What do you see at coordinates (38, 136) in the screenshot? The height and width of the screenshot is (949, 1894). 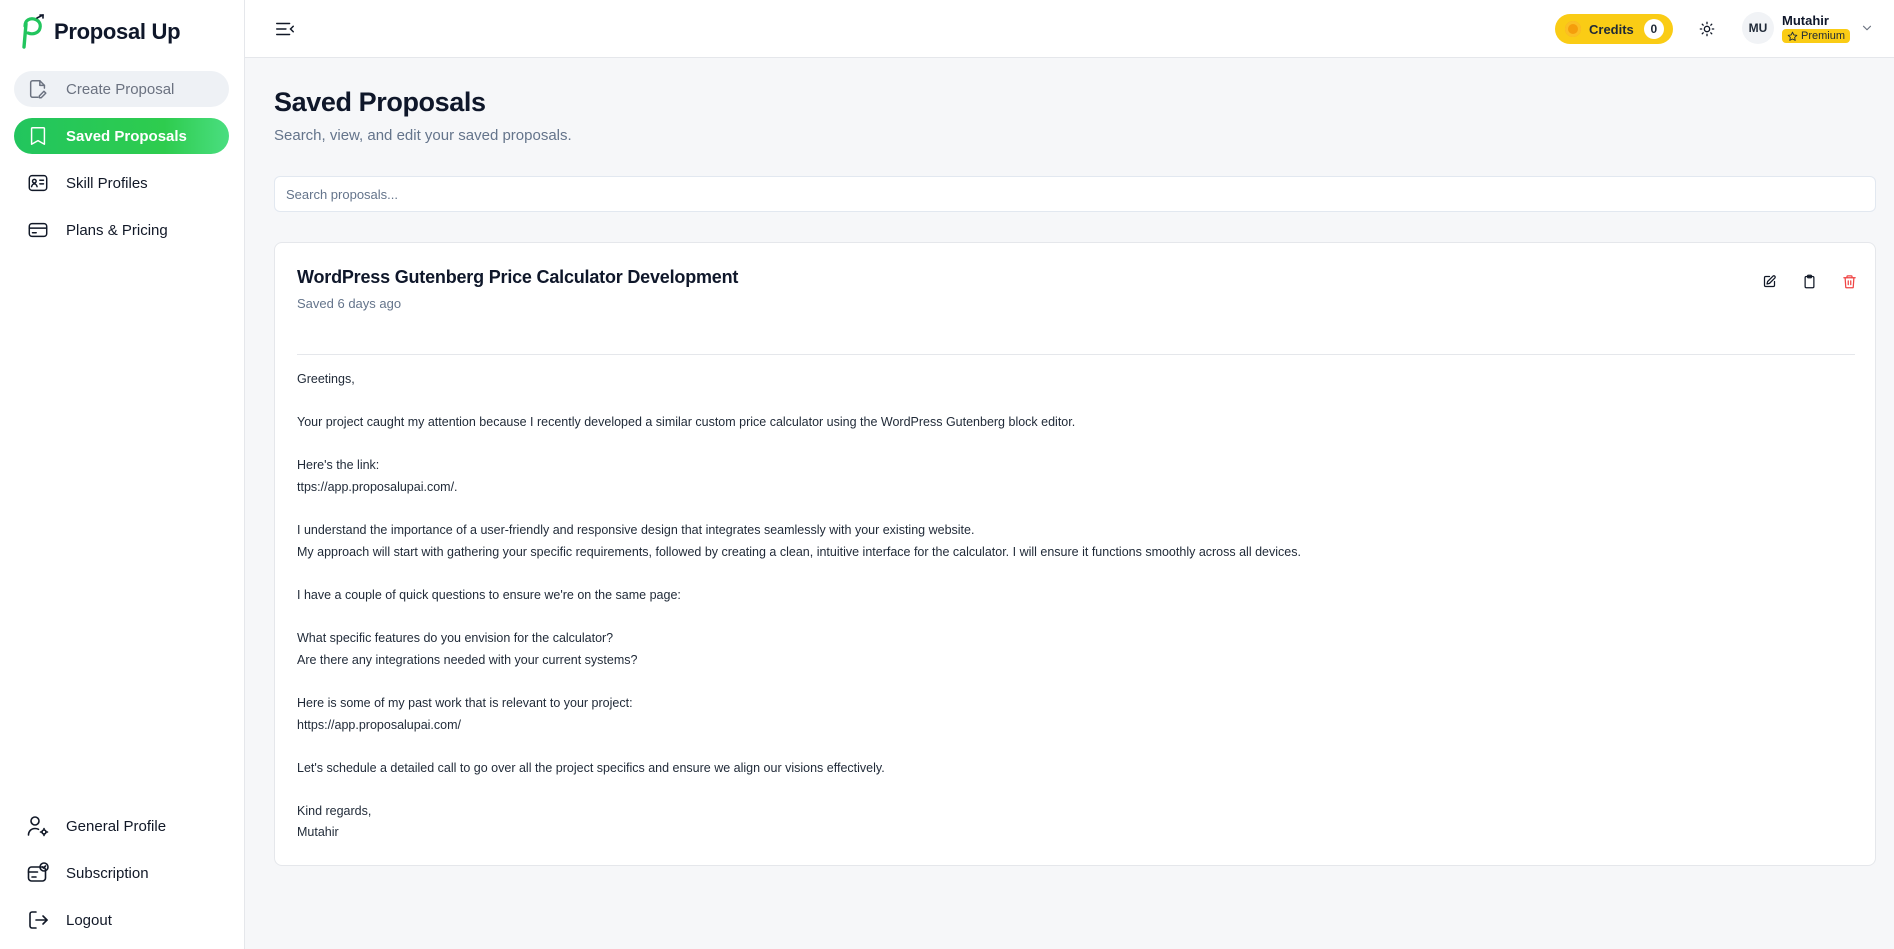 I see `bookmark-icon` at bounding box center [38, 136].